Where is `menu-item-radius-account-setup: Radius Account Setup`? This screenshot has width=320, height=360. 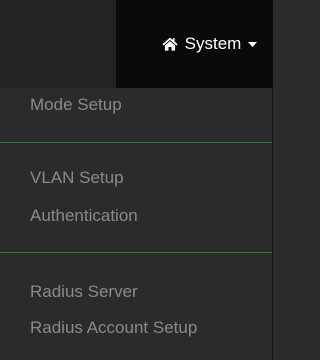
menu-item-radius-account-setup: Radius Account Setup is located at coordinates (113, 328).